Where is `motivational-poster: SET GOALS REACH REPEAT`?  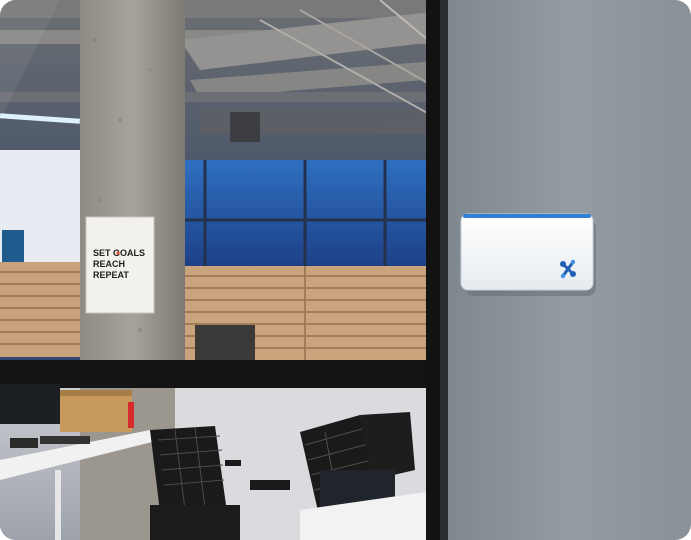 motivational-poster: SET GOALS REACH REPEAT is located at coordinates (120, 265).